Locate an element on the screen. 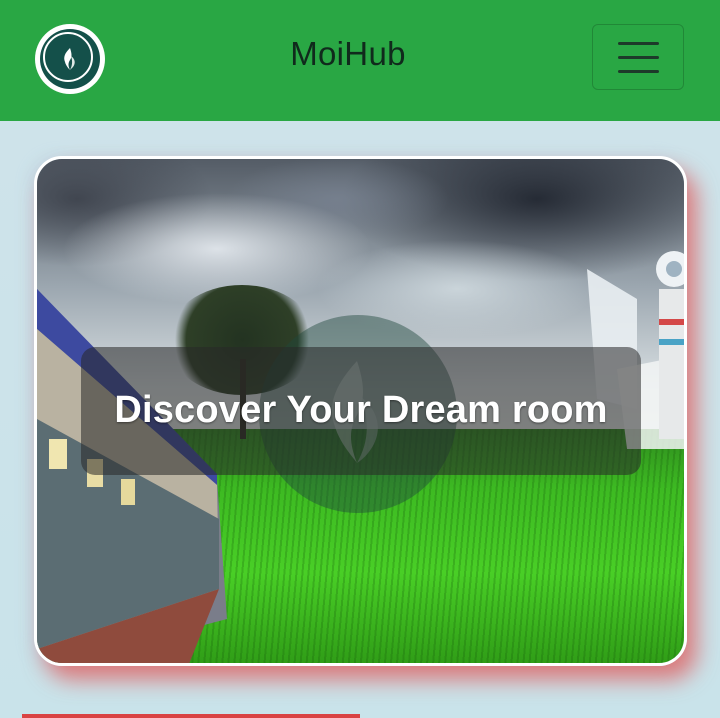 This screenshot has height=718, width=720. menu-toggle-button is located at coordinates (638, 57).